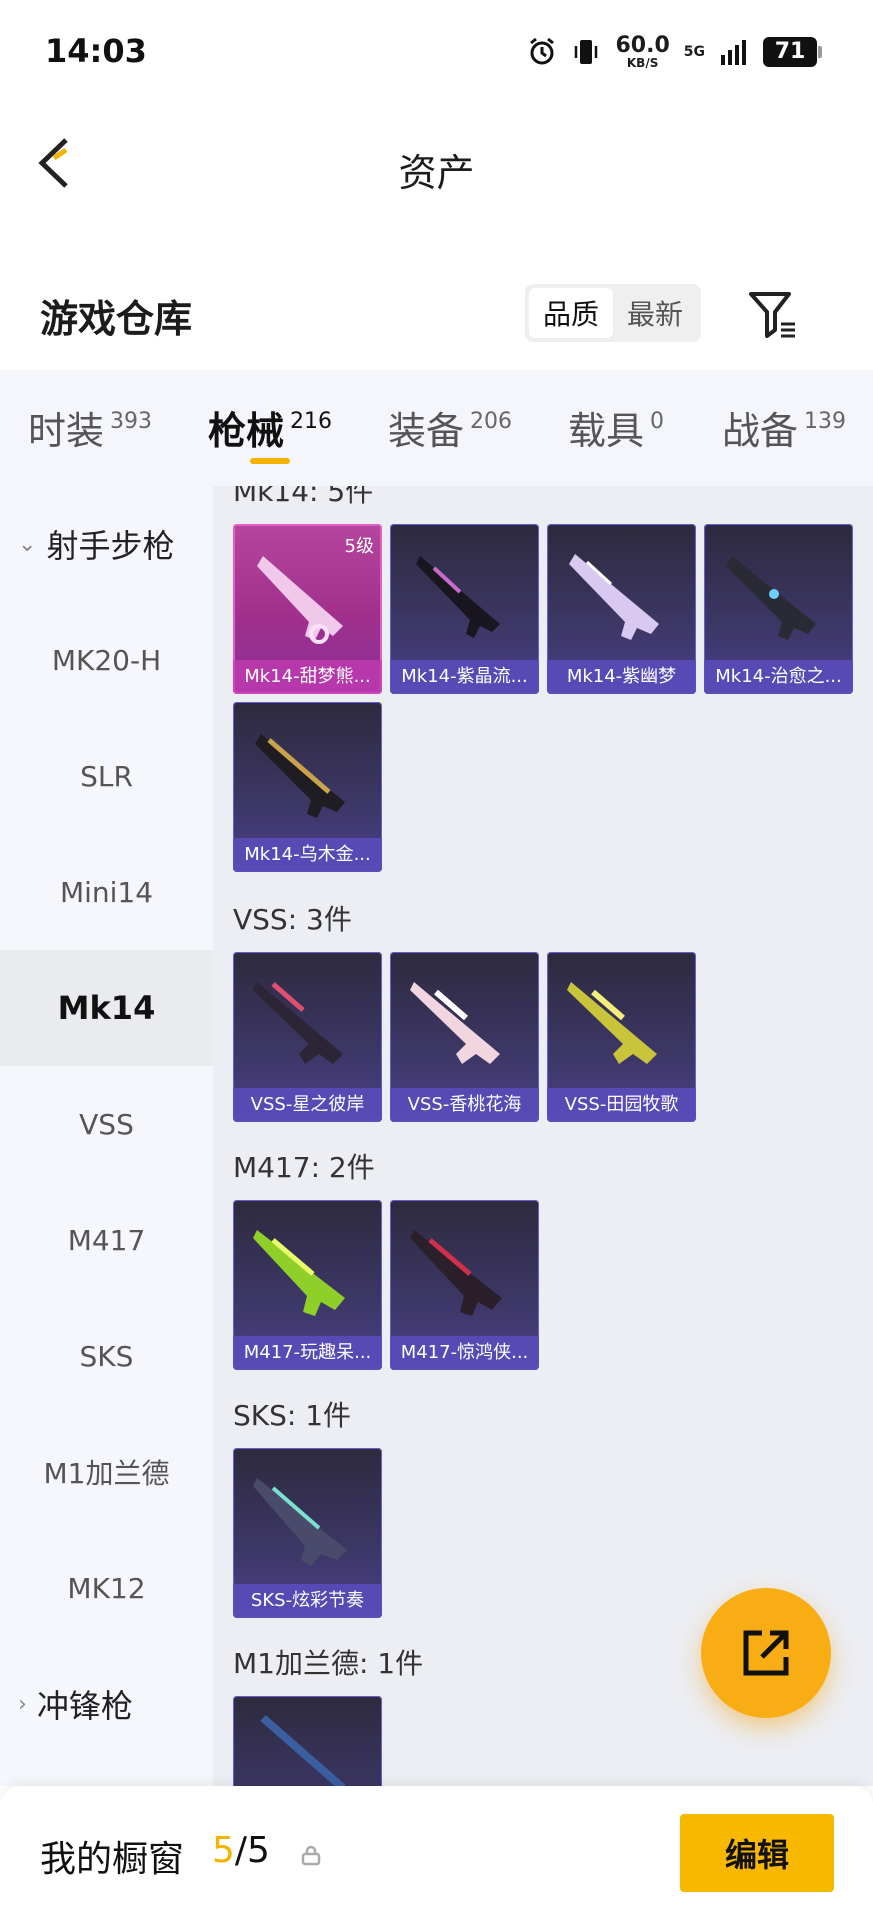 The image size is (873, 1920). I want to click on share-fab, so click(766, 1653).